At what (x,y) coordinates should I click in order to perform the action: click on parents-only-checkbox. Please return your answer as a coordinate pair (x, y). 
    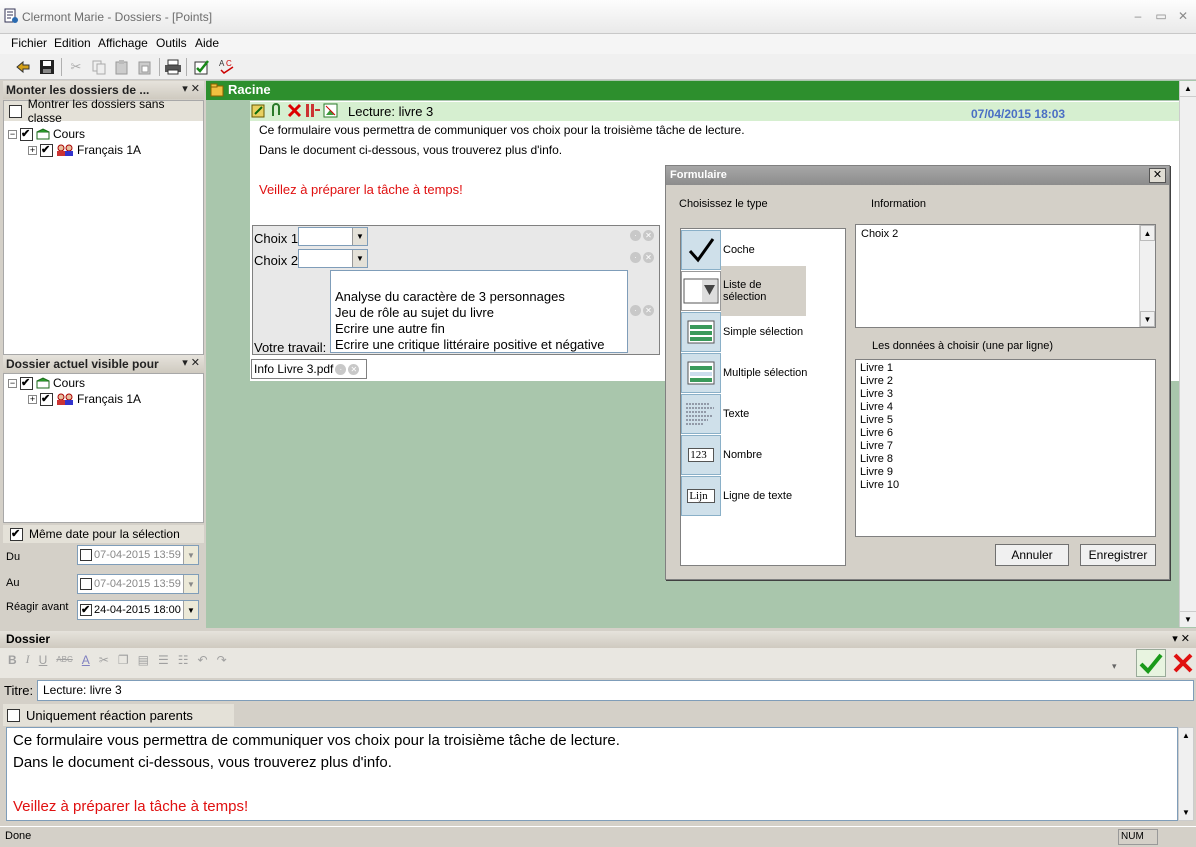
    Looking at the image, I should click on (13, 715).